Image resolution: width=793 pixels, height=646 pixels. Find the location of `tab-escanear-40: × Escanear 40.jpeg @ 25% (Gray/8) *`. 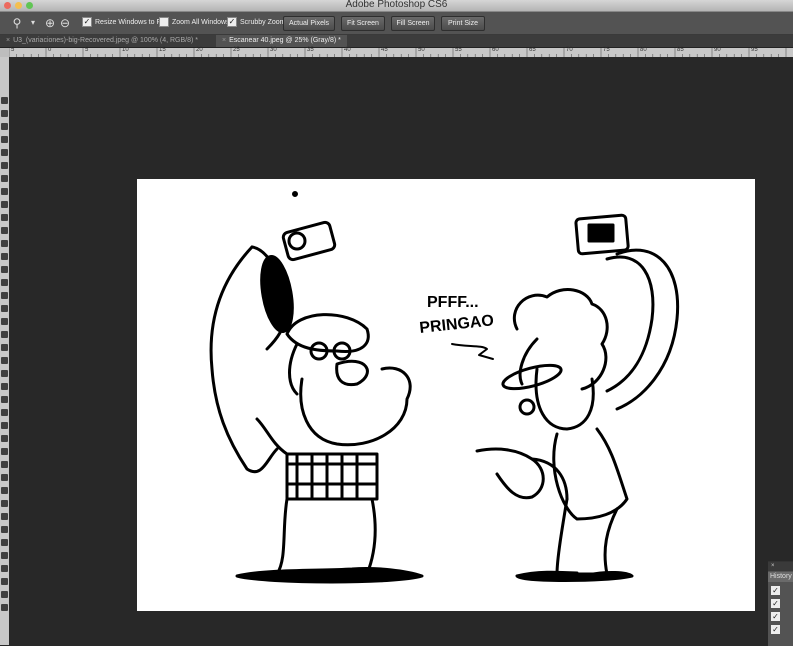

tab-escanear-40: × Escanear 40.jpeg @ 25% (Gray/8) * is located at coordinates (281, 41).